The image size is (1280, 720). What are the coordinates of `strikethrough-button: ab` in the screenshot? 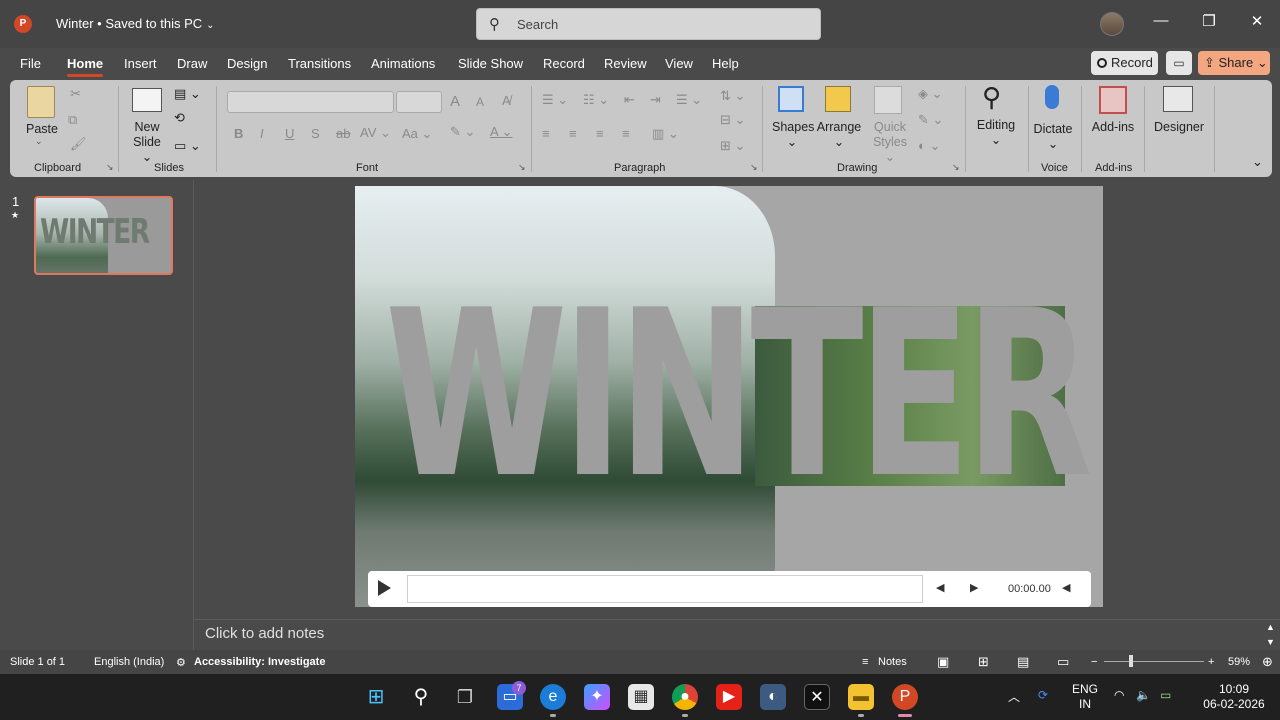 It's located at (343, 133).